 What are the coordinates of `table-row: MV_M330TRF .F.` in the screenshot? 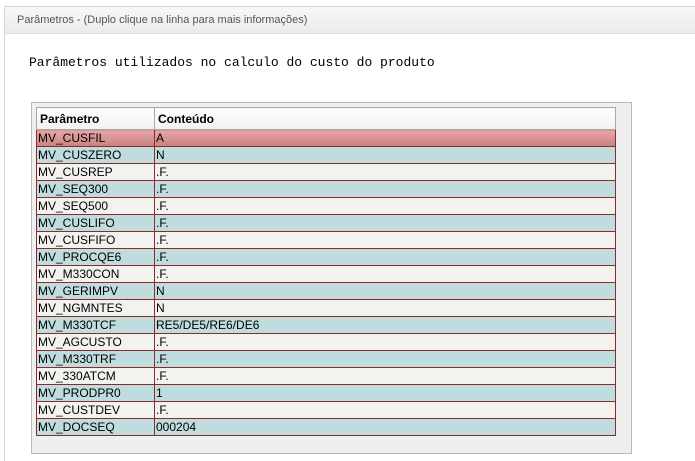 It's located at (326, 359).